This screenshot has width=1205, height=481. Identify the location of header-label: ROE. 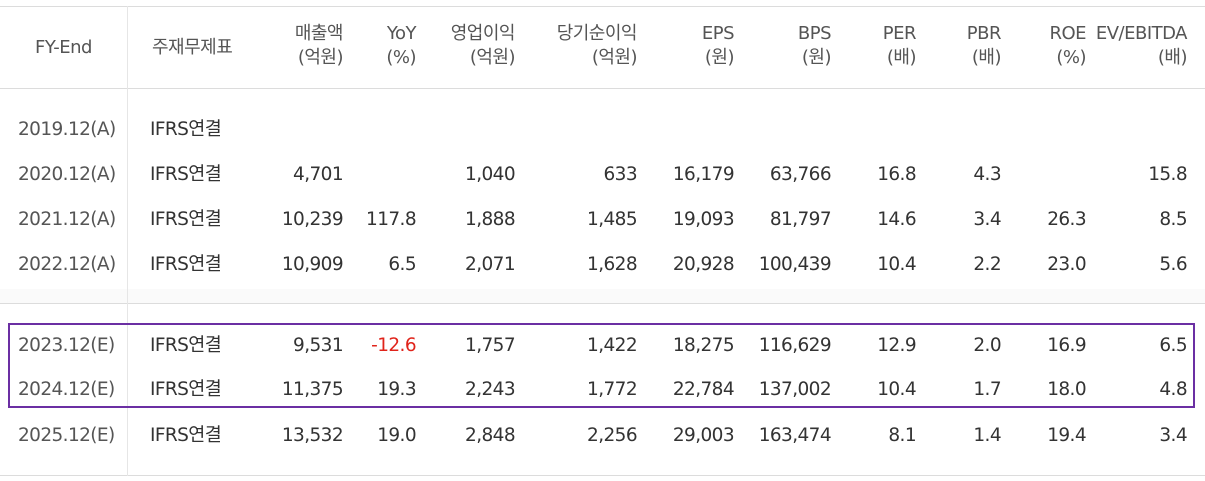
(1067, 33).